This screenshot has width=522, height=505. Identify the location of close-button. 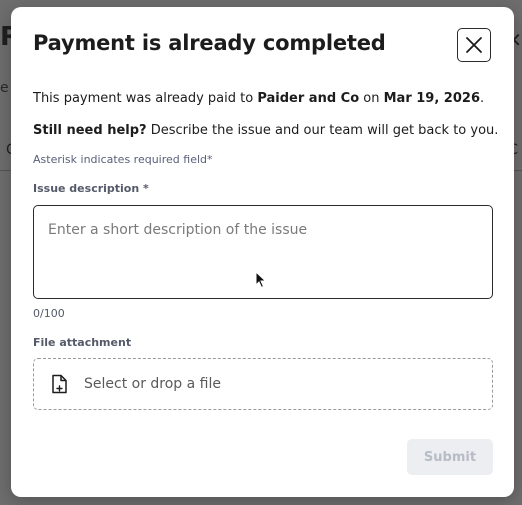
(474, 45).